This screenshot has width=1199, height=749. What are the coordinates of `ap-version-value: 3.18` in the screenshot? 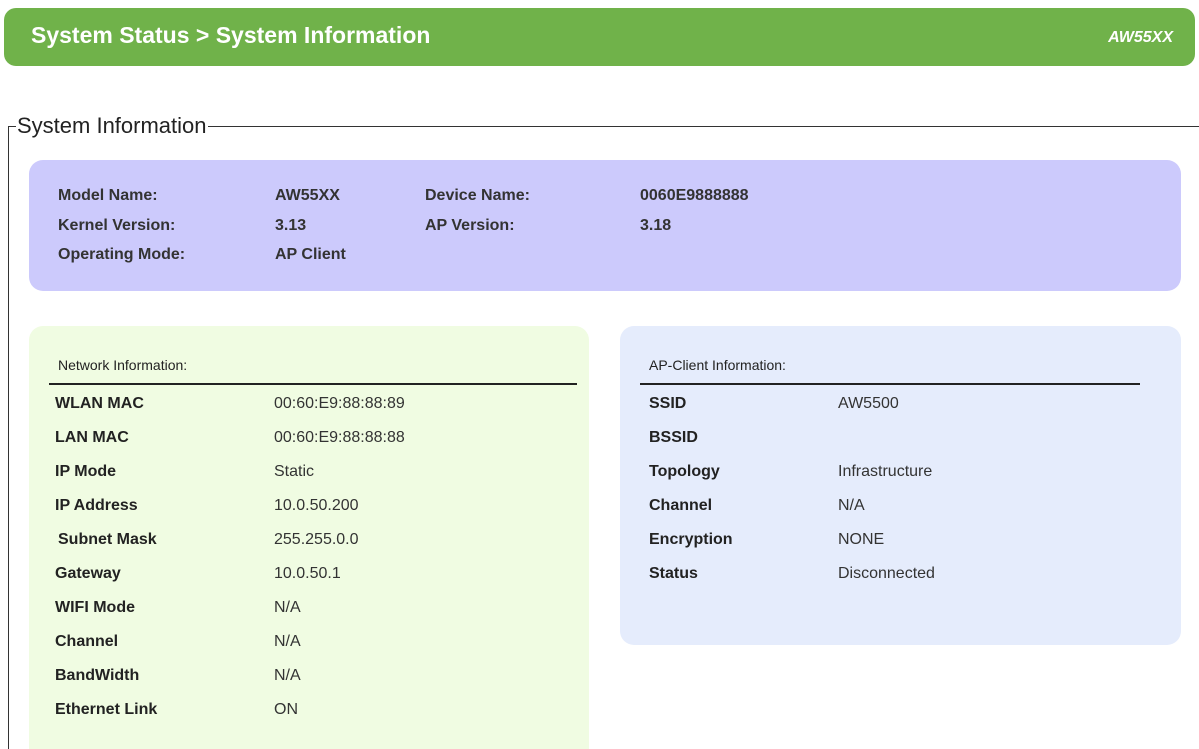 It's located at (656, 225).